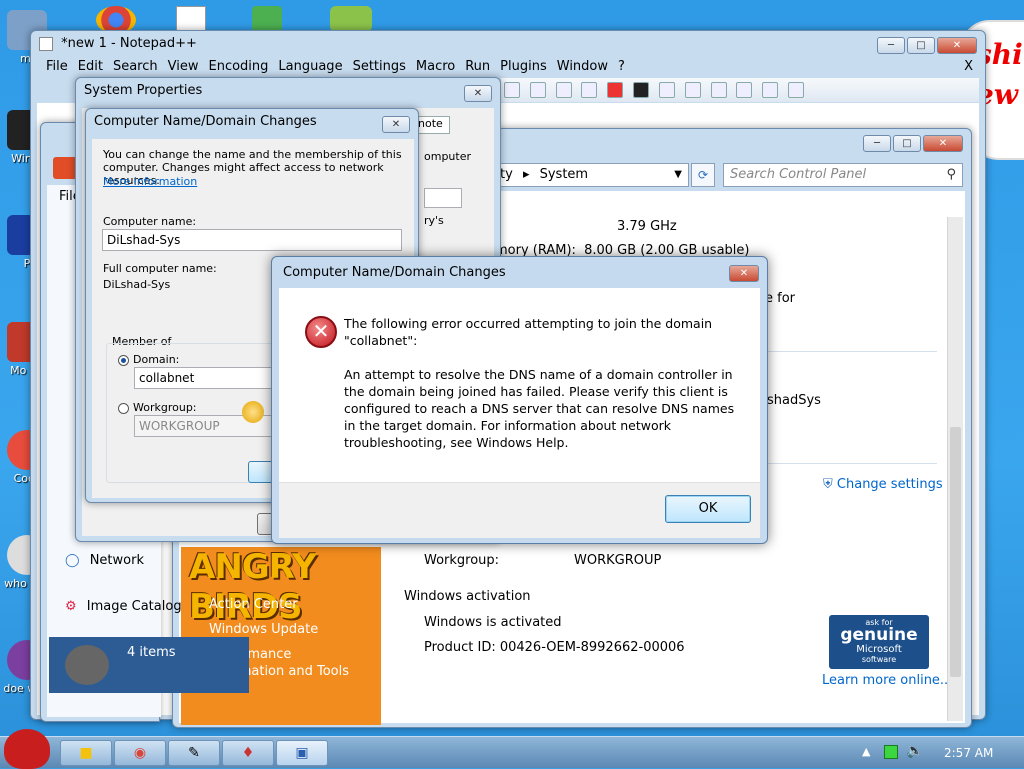 The height and width of the screenshot is (769, 1024). Describe the element at coordinates (591, 175) in the screenshot. I see `address-bar: ty ▸ System ▼` at that location.